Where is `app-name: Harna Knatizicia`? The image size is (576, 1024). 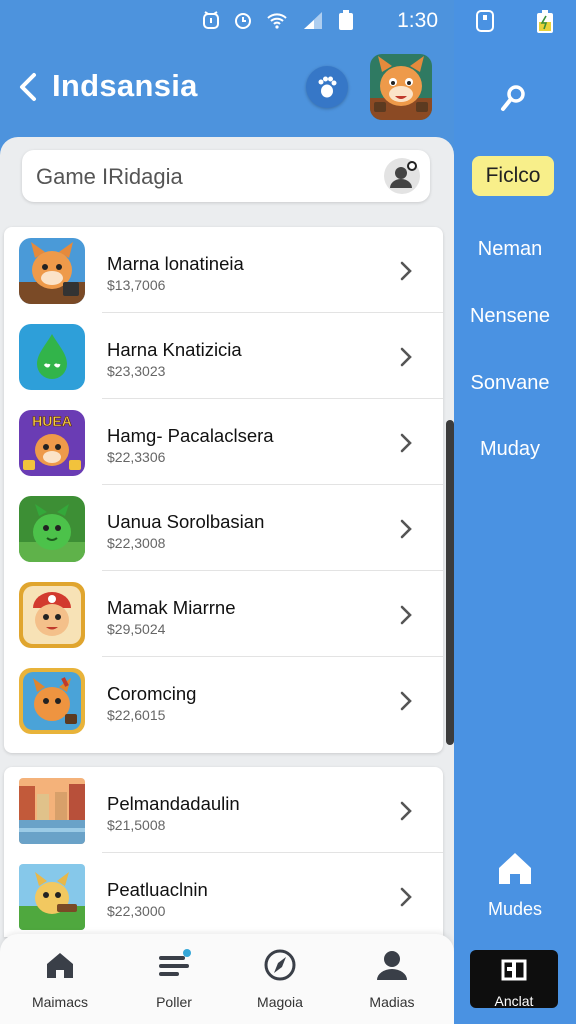
app-name: Harna Knatizicia is located at coordinates (174, 349).